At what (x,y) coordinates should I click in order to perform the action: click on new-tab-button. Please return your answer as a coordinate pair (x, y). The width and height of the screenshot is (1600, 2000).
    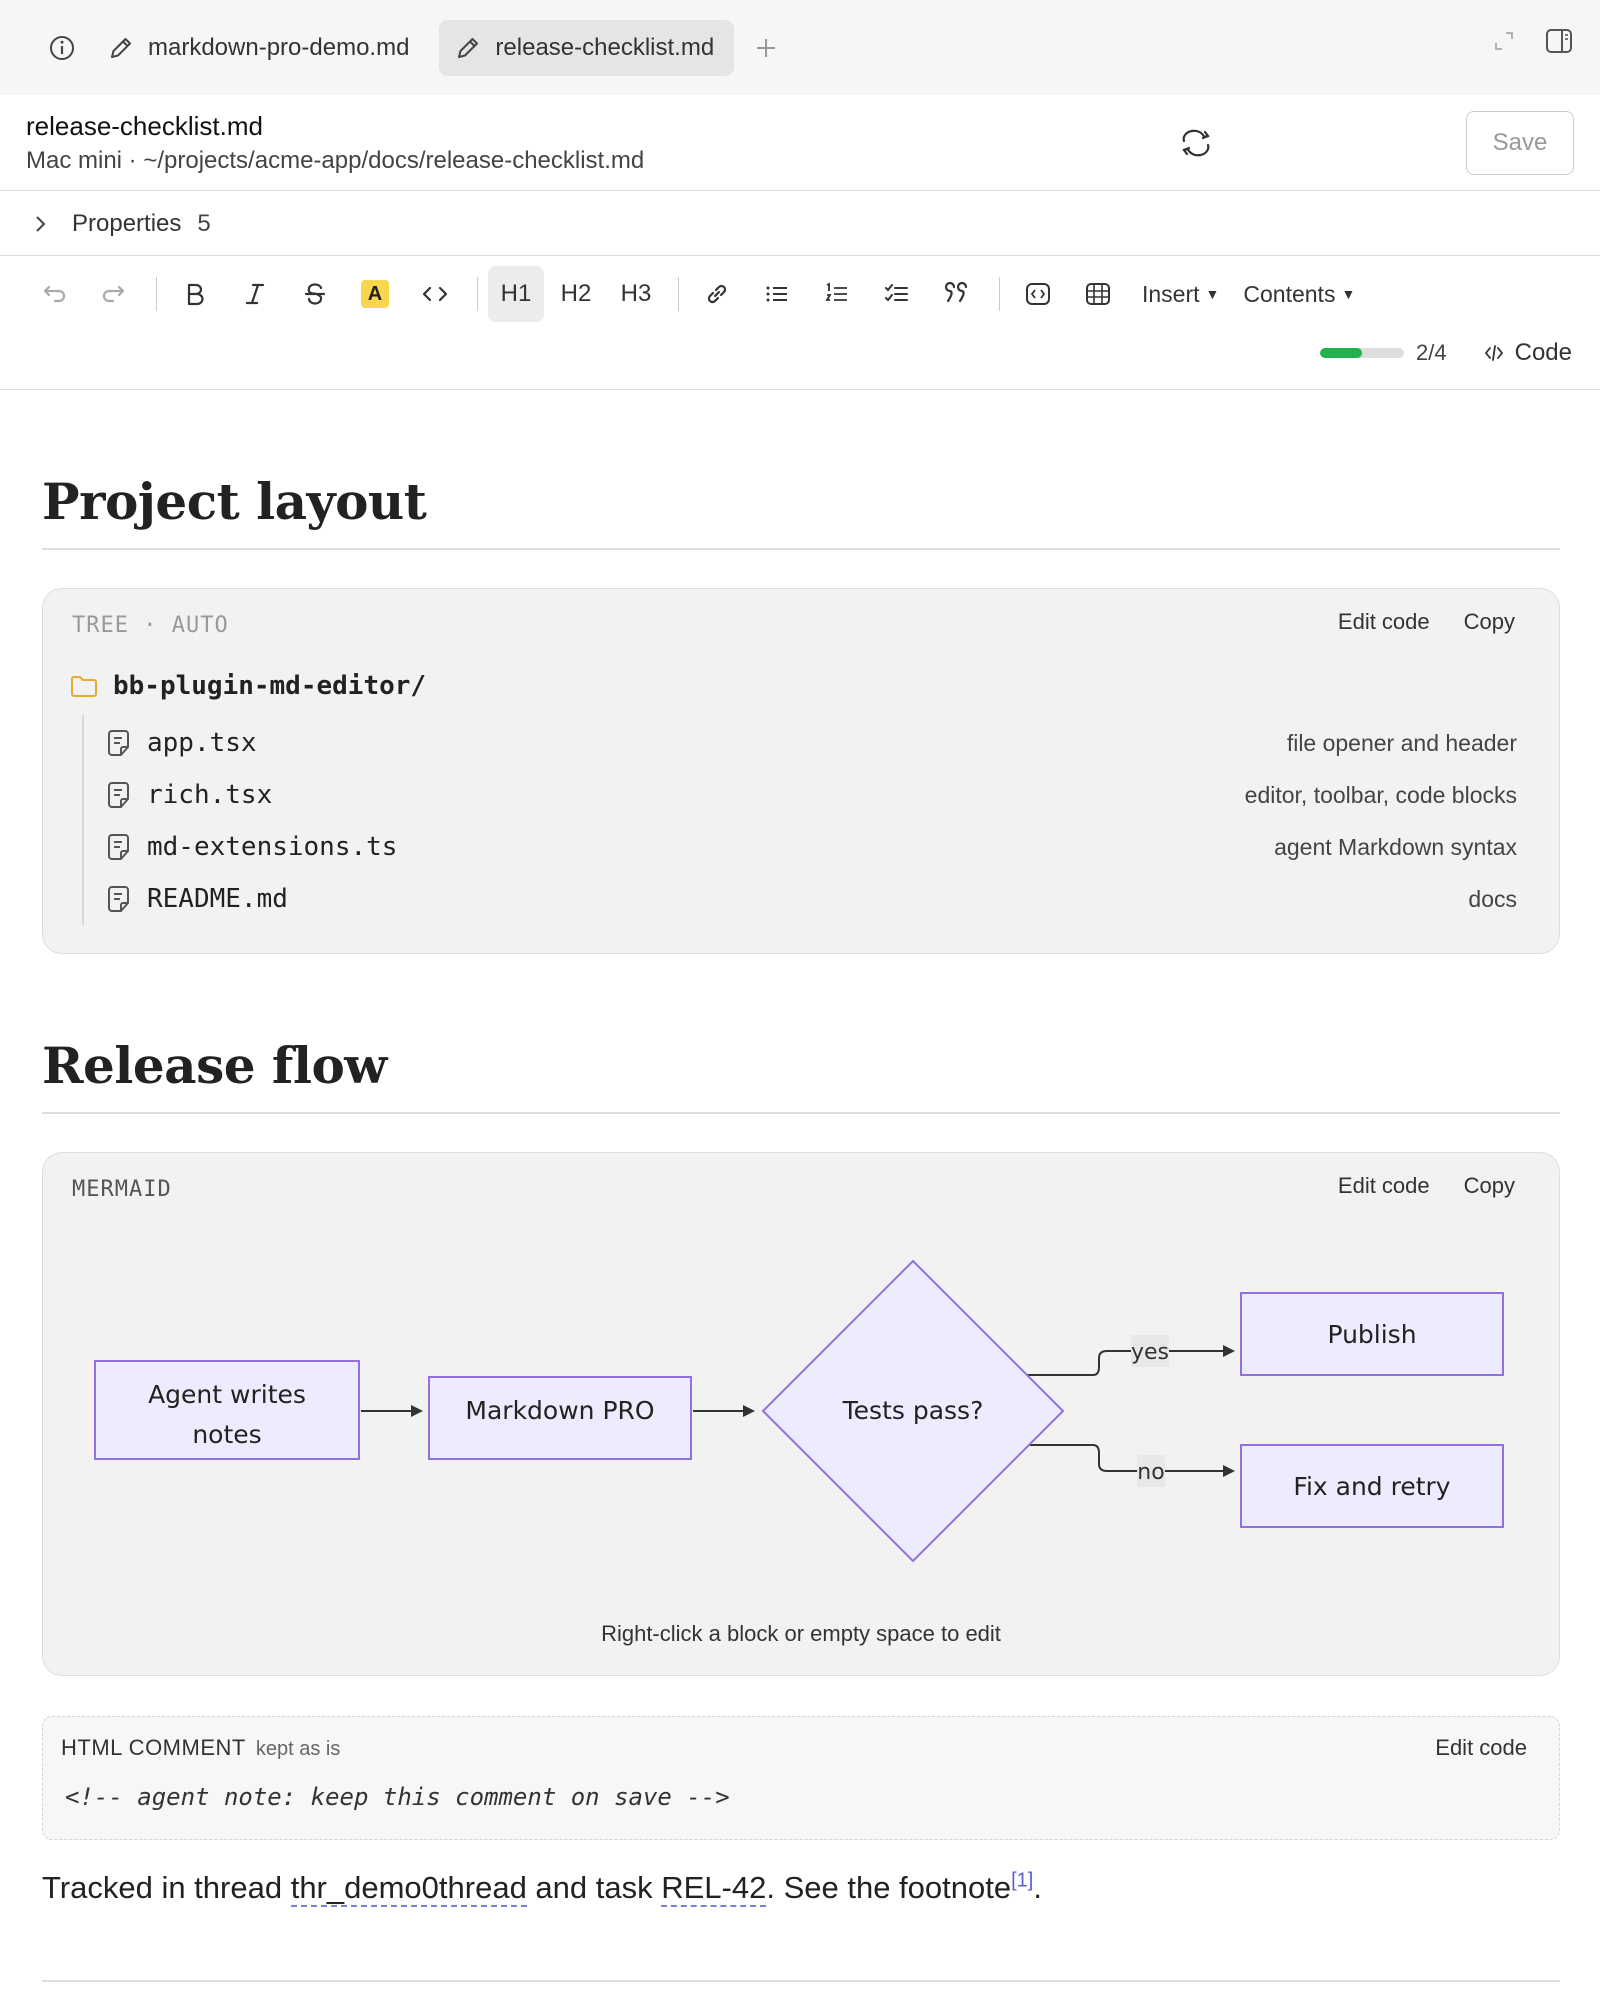
    Looking at the image, I should click on (766, 48).